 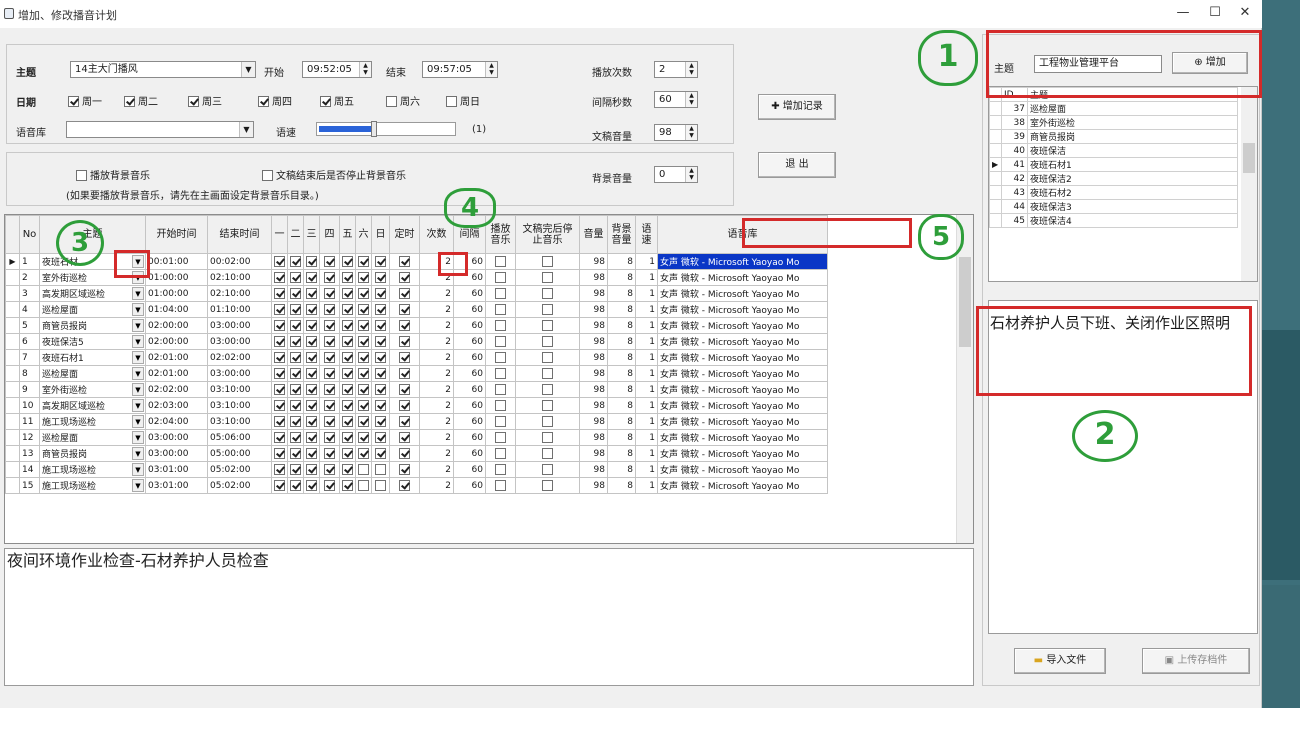 I want to click on row-stop-music-checkbox, so click(x=547, y=485).